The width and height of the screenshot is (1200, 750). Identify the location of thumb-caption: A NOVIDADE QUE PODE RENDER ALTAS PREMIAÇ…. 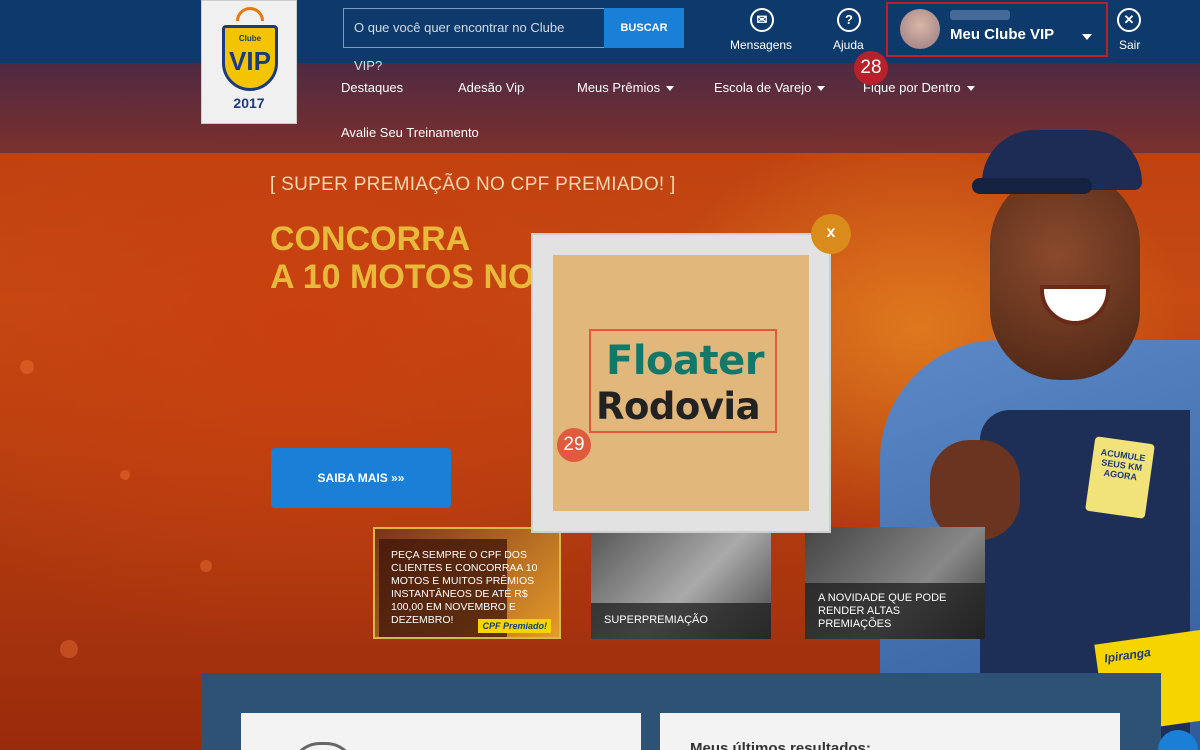
(882, 611).